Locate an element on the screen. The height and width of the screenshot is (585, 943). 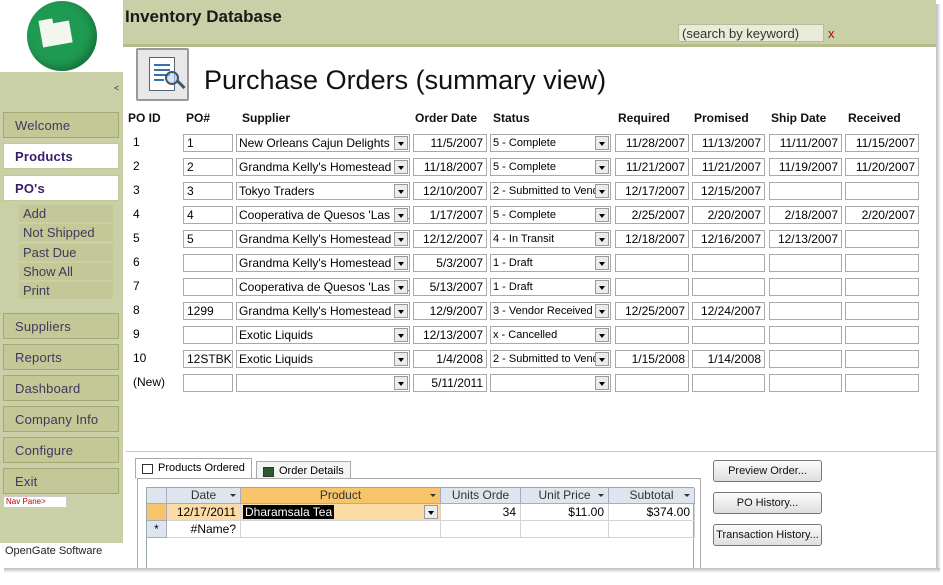
required-date-field: 12/17/2007 is located at coordinates (652, 191).